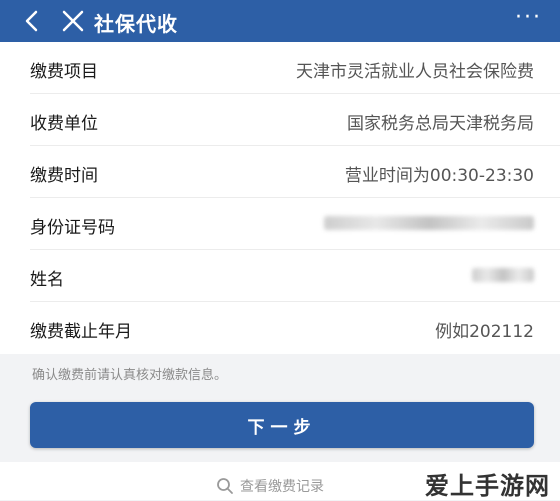 This screenshot has width=560, height=501. What do you see at coordinates (487, 486) in the screenshot?
I see `watermark-logo: 爱上手游网` at bounding box center [487, 486].